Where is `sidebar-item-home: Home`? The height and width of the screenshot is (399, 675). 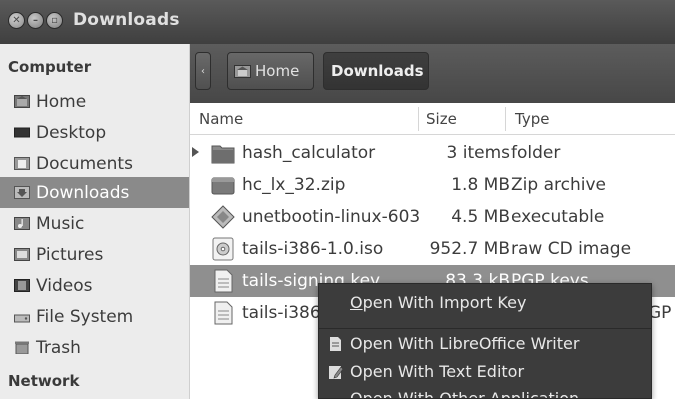 sidebar-item-home: Home is located at coordinates (94, 101).